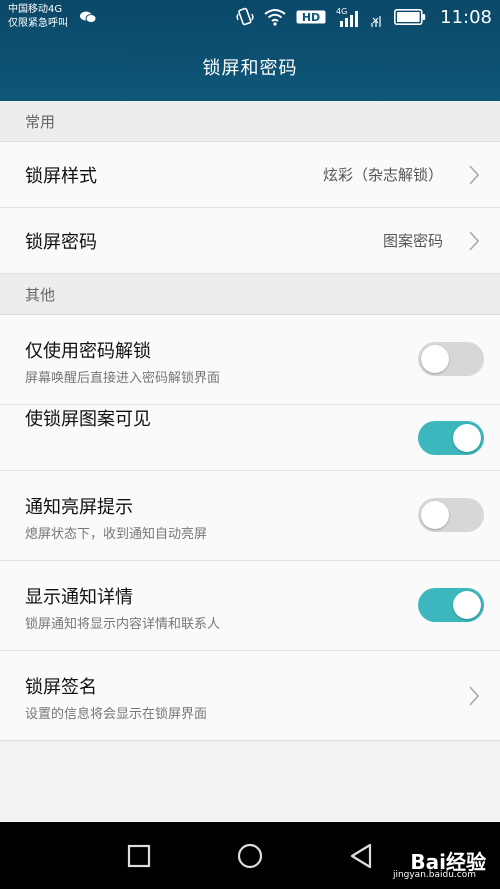 This screenshot has height=889, width=500. Describe the element at coordinates (123, 378) in the screenshot. I see `setting-description: 屏幕唤醒后直接进入密码解锁界面` at that location.